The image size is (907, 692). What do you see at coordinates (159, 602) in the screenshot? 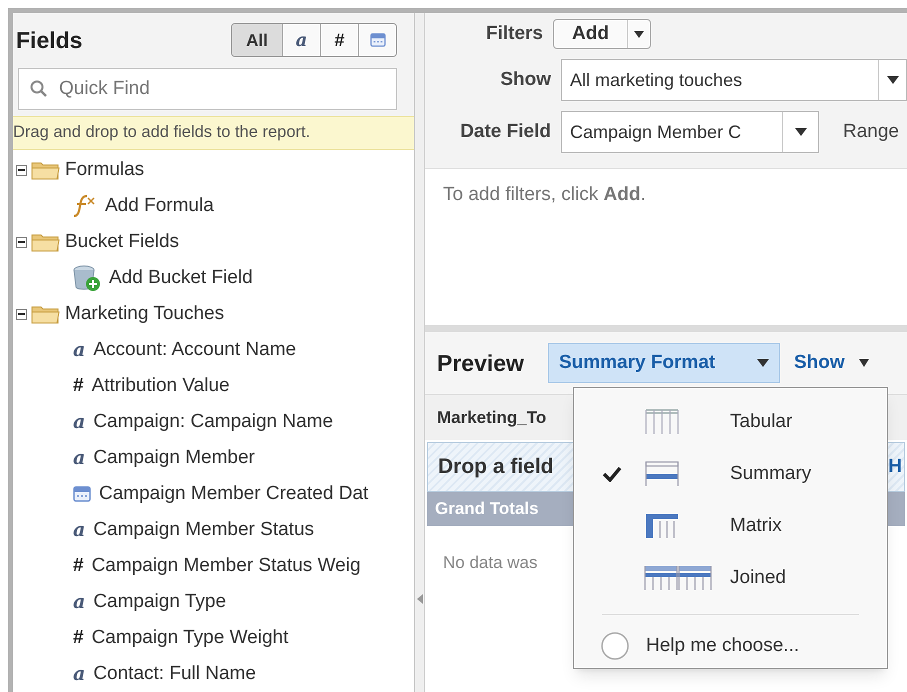
I see `field-item: Campaign Type` at bounding box center [159, 602].